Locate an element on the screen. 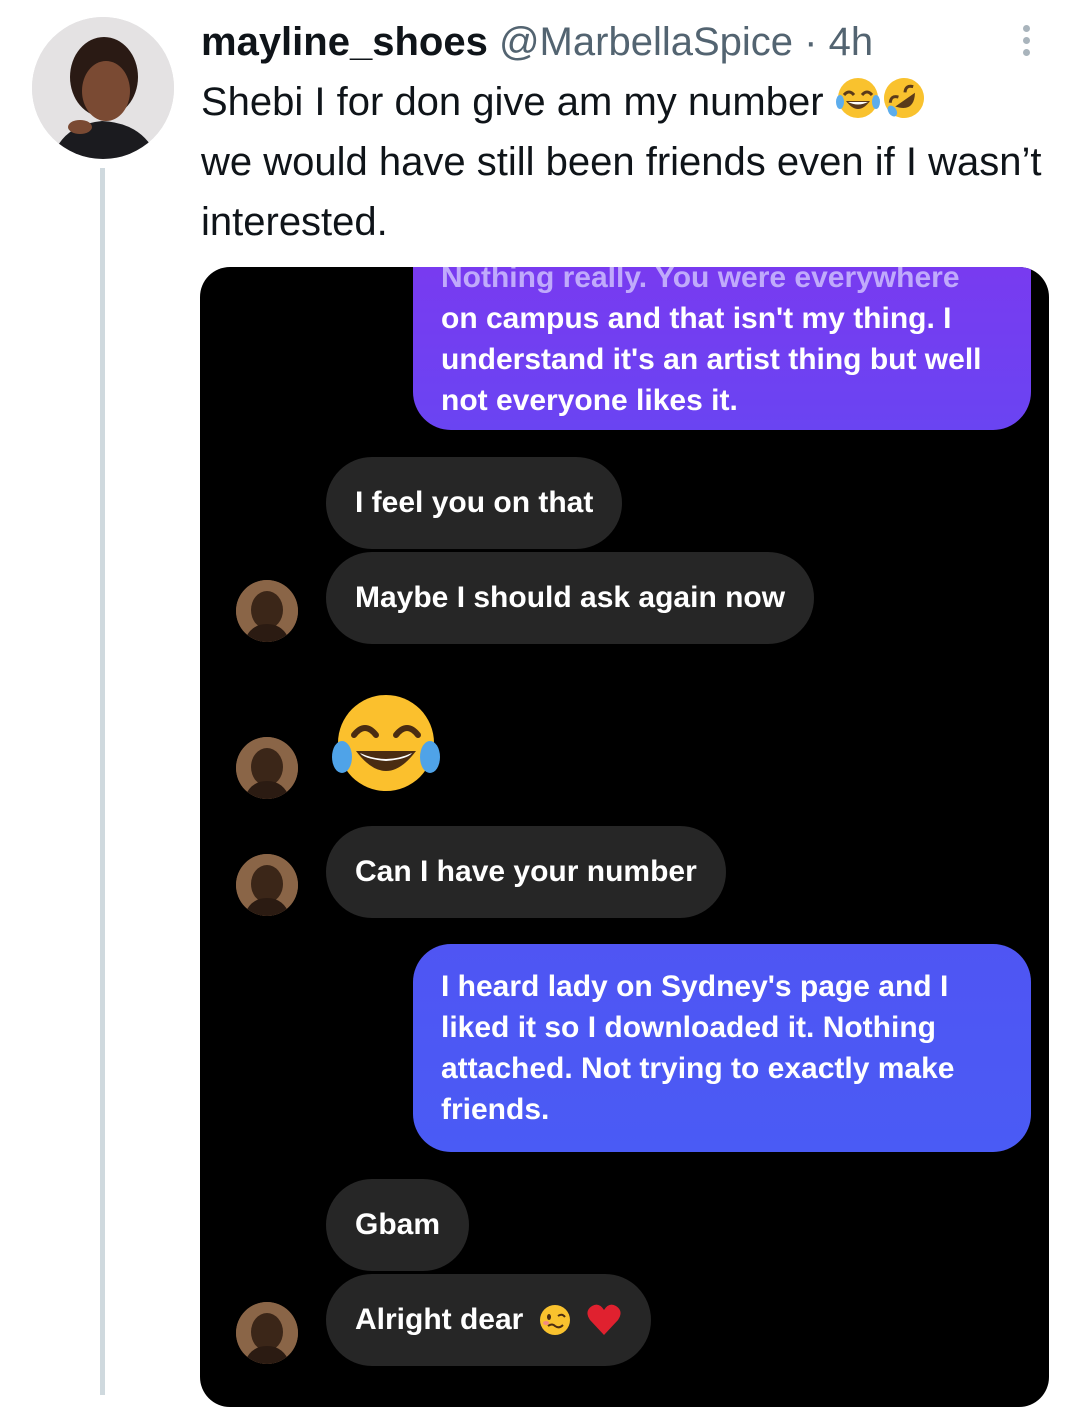  user-handle: @MarbellaSpice is located at coordinates (646, 42).